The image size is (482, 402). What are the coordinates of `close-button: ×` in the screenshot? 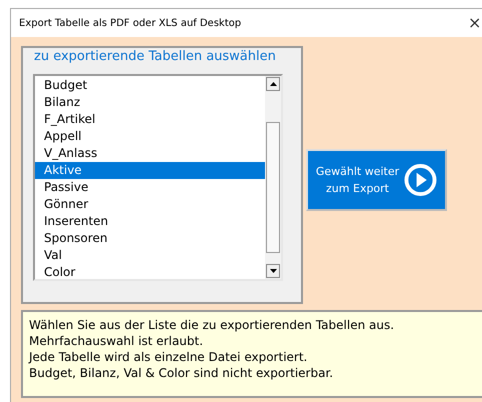 It's located at (475, 23).